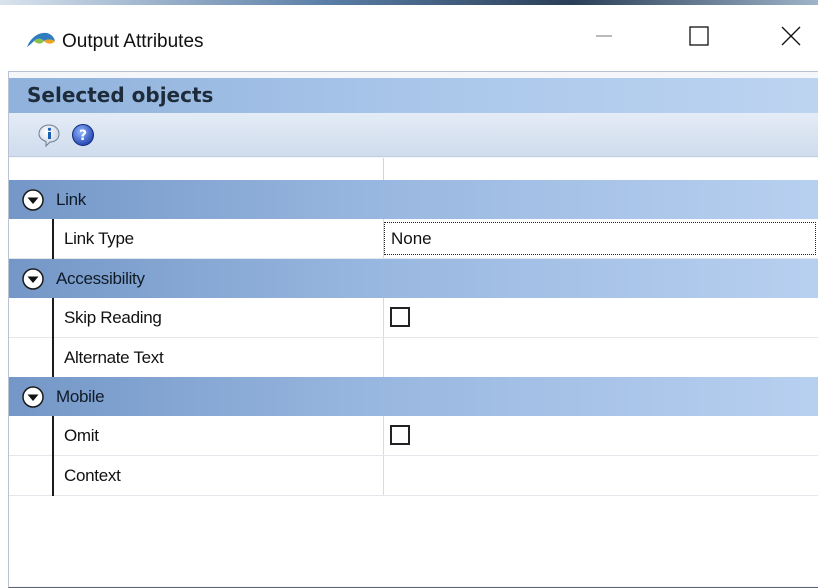  Describe the element at coordinates (114, 357) in the screenshot. I see `property-label: Alternate Text` at that location.